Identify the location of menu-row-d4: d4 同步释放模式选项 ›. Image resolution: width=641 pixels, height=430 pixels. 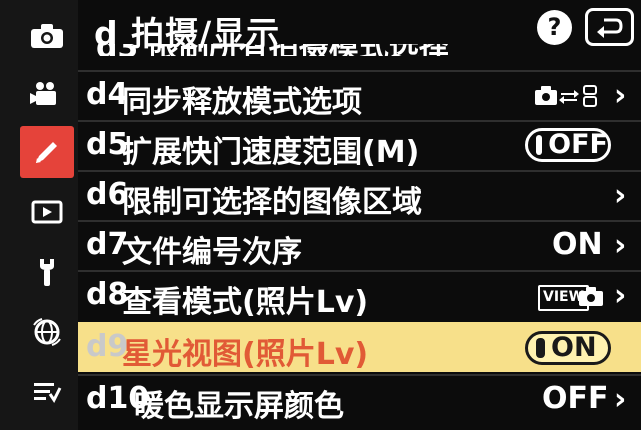
(359, 95).